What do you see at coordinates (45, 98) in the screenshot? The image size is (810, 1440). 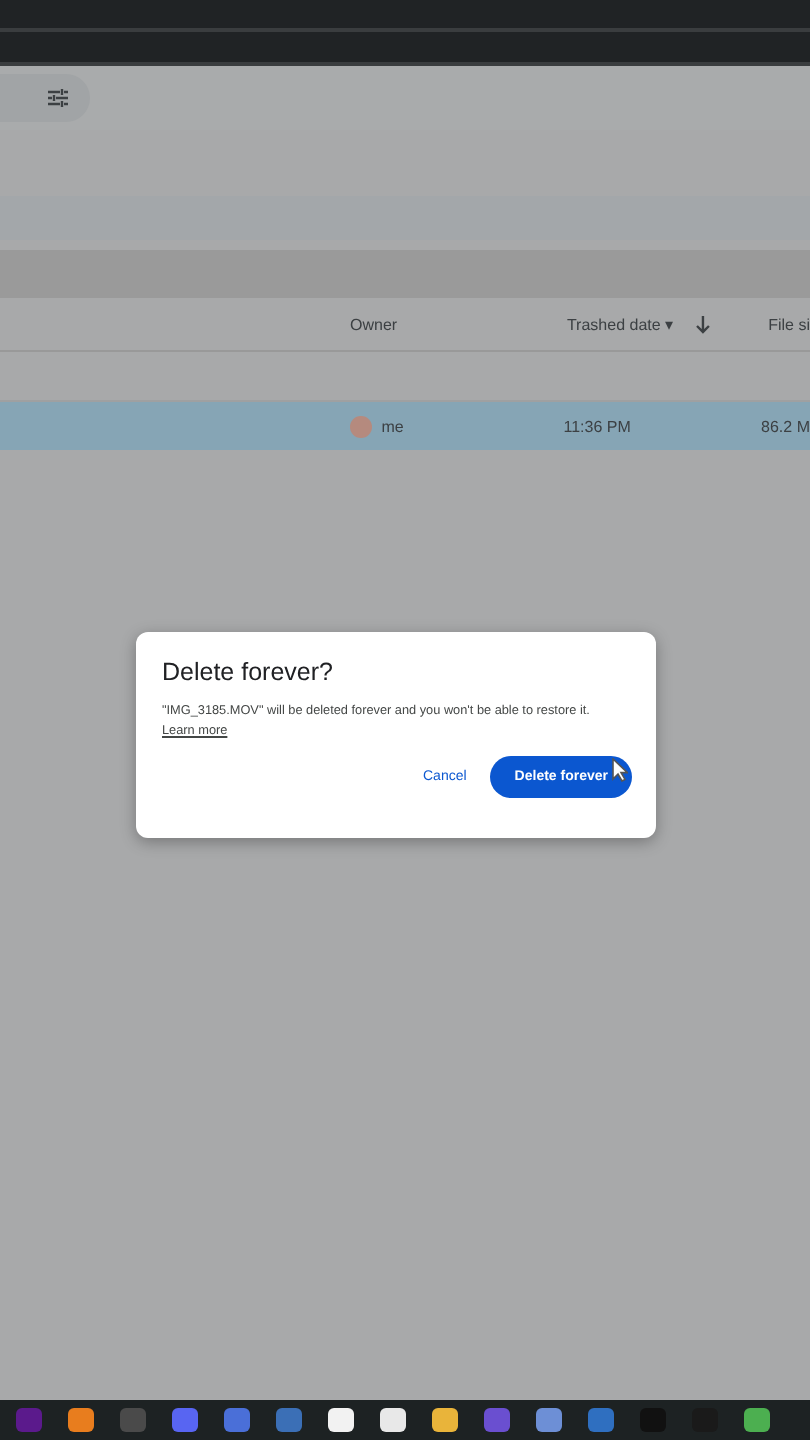 I see `filter-button` at bounding box center [45, 98].